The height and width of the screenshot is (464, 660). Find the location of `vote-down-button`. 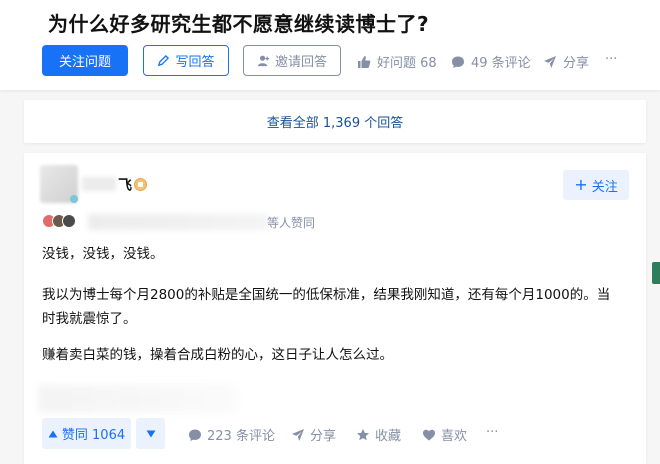

vote-down-button is located at coordinates (150, 433).